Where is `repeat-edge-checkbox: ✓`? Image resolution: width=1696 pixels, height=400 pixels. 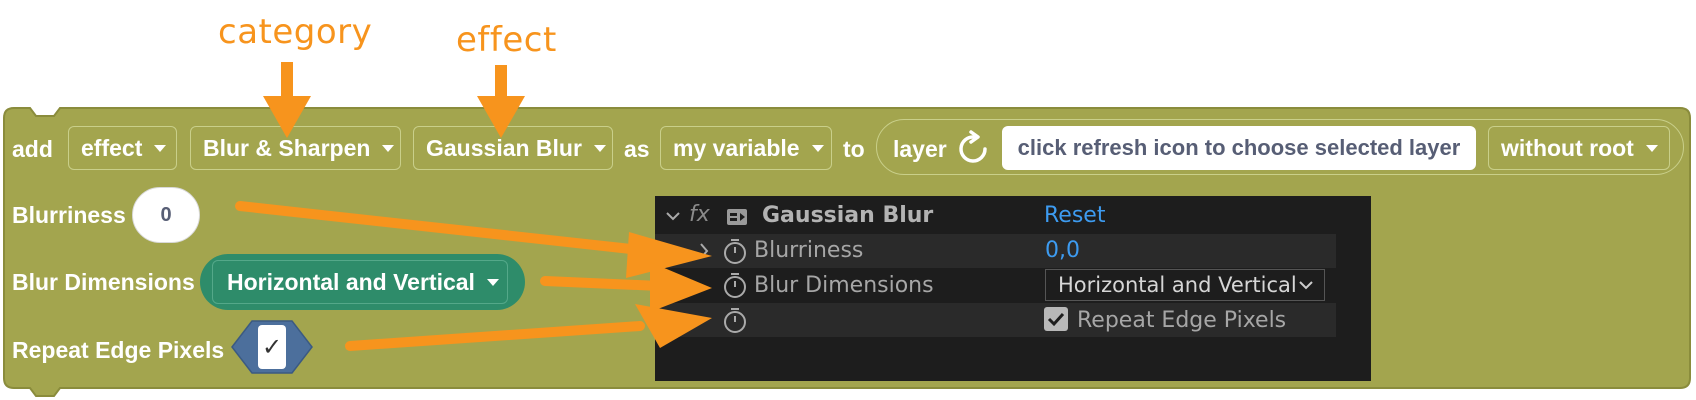 repeat-edge-checkbox: ✓ is located at coordinates (272, 347).